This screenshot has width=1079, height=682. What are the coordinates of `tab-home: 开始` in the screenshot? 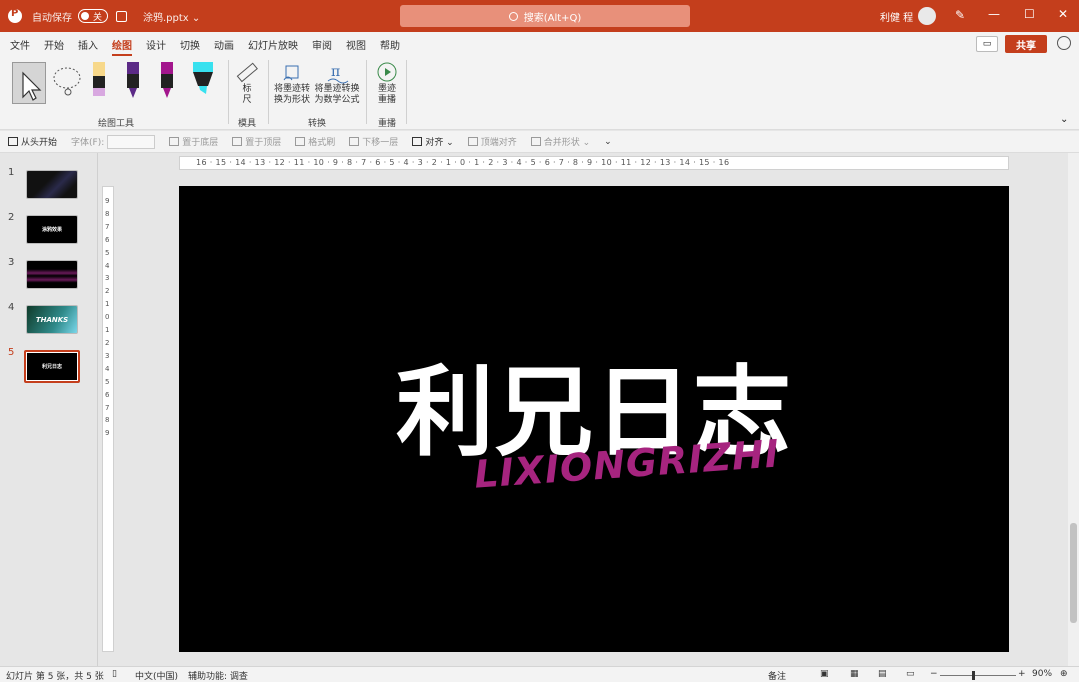 It's located at (54, 44).